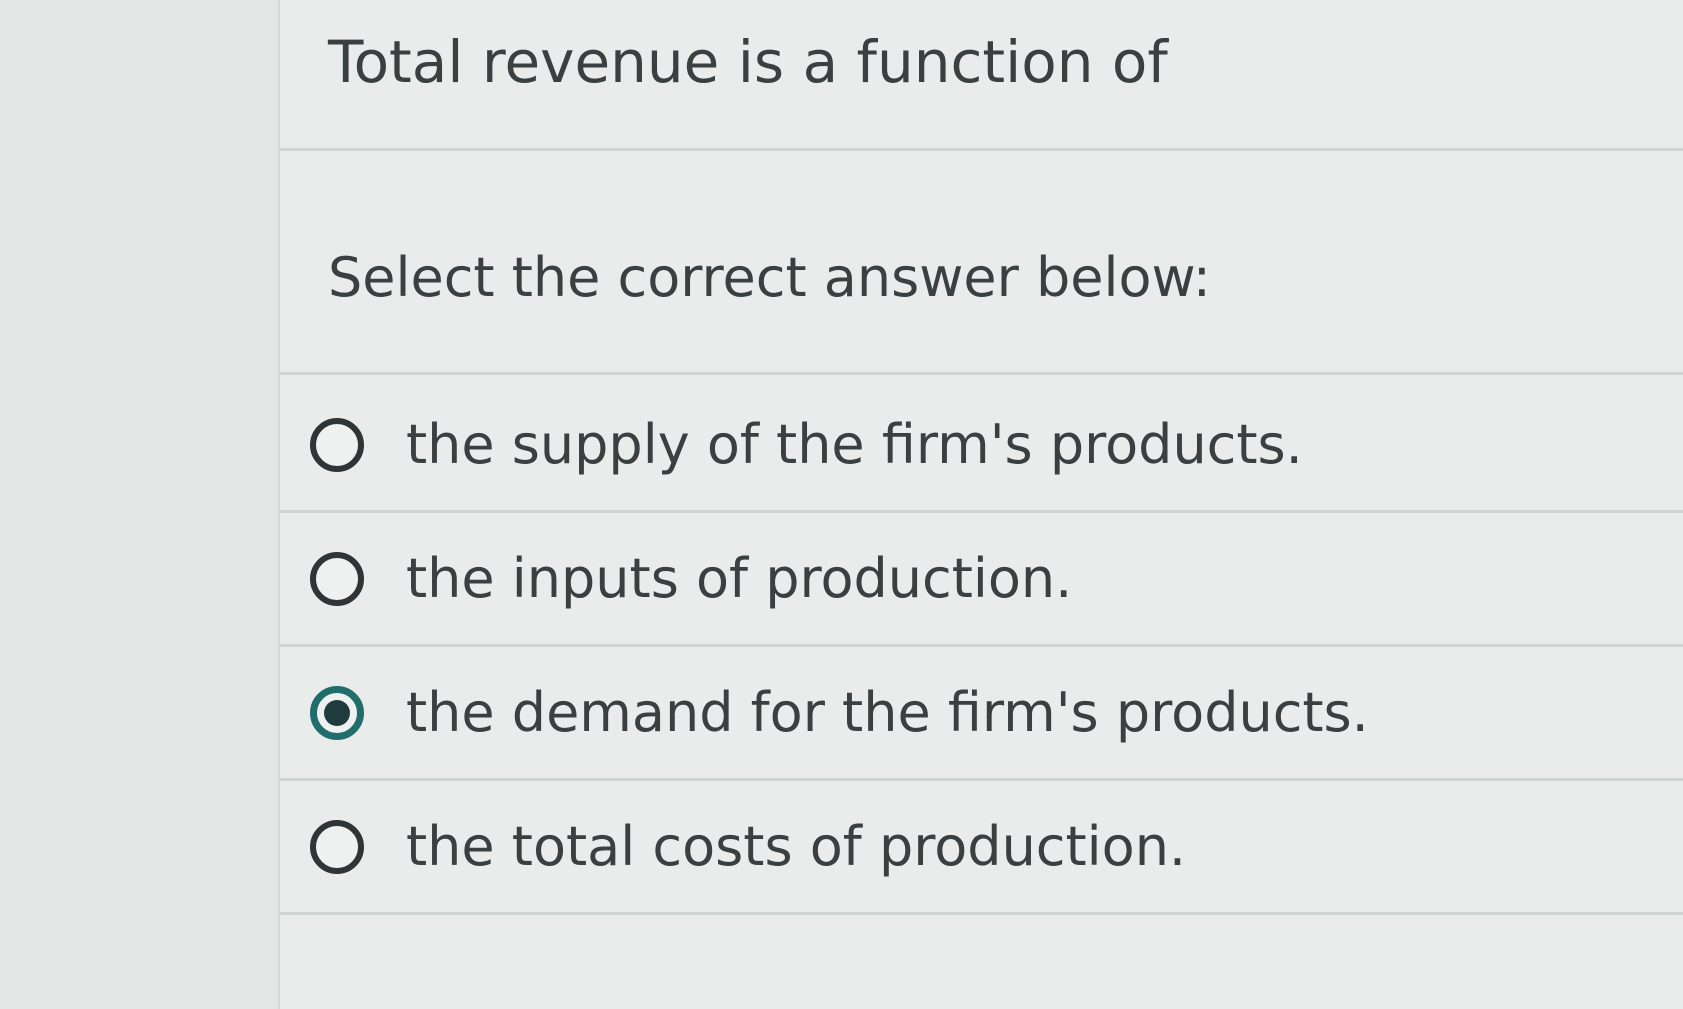 The height and width of the screenshot is (1009, 1683). Describe the element at coordinates (854, 444) in the screenshot. I see `answer-option-label: the supply of the firm's products.` at that location.